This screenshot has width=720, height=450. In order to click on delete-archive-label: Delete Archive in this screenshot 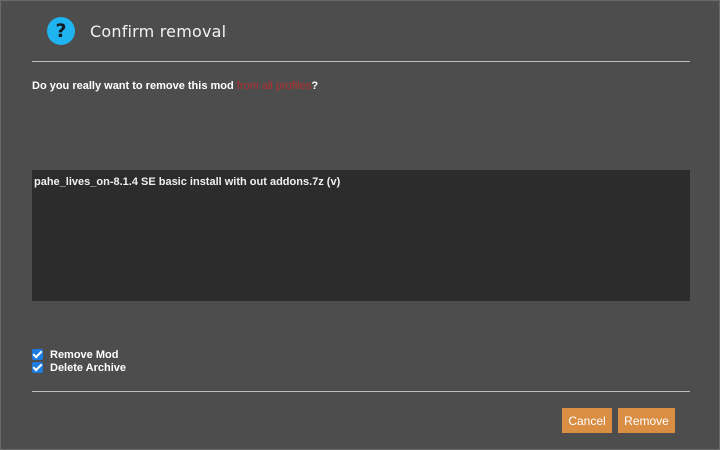, I will do `click(88, 368)`.